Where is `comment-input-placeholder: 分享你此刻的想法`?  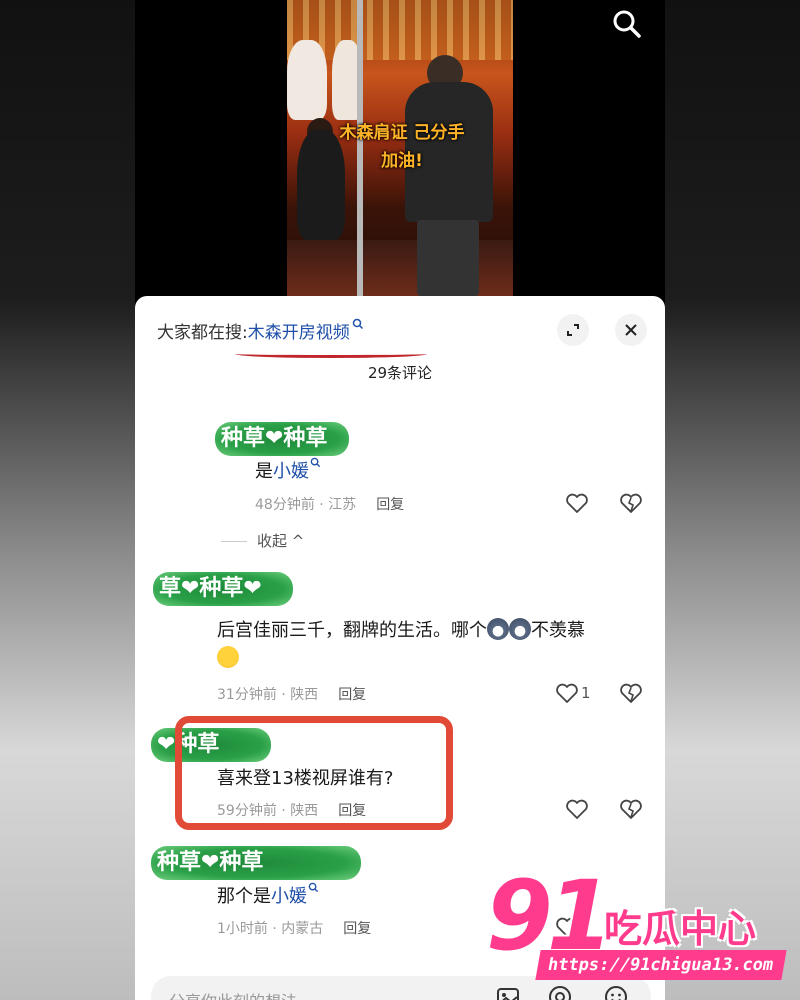
comment-input-placeholder: 分享你此刻的想法 is located at coordinates (233, 994).